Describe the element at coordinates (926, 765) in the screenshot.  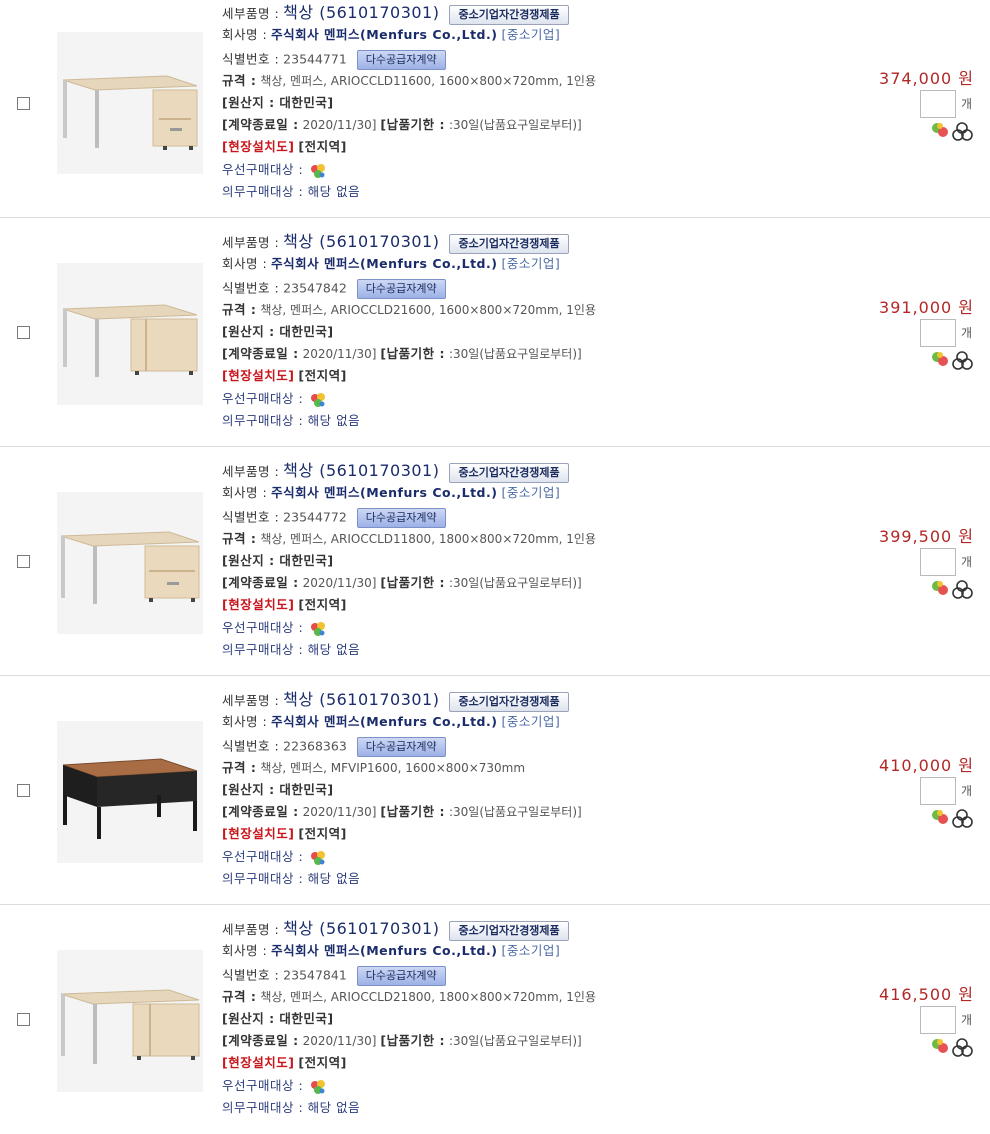
I see `price: 410,000 원` at that location.